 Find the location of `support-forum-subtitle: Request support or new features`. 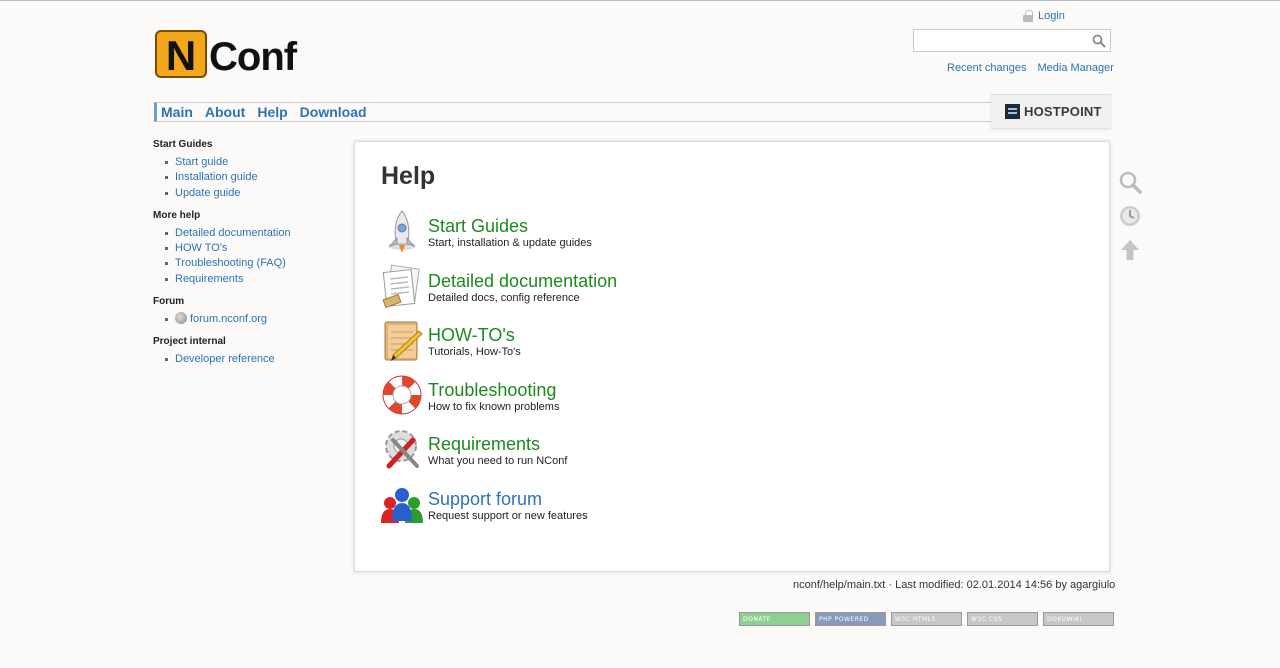

support-forum-subtitle: Request support or new features is located at coordinates (508, 516).